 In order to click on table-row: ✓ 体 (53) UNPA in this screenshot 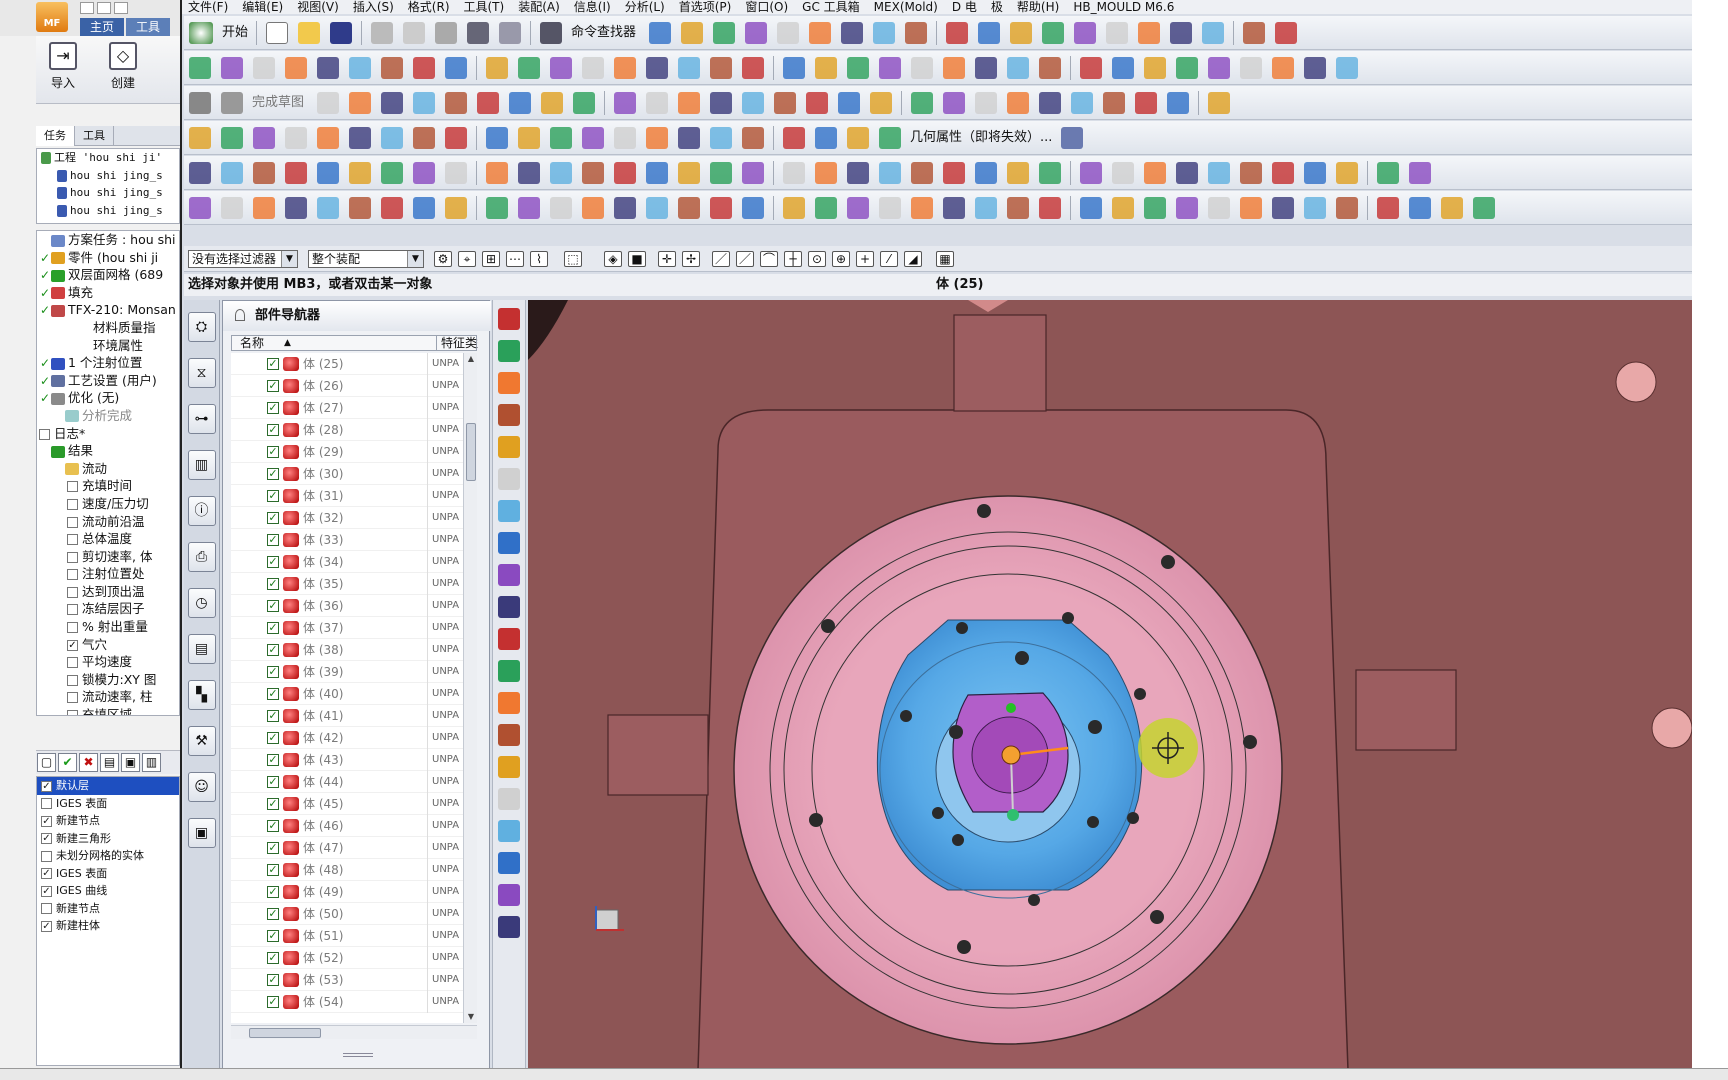, I will do `click(347, 980)`.